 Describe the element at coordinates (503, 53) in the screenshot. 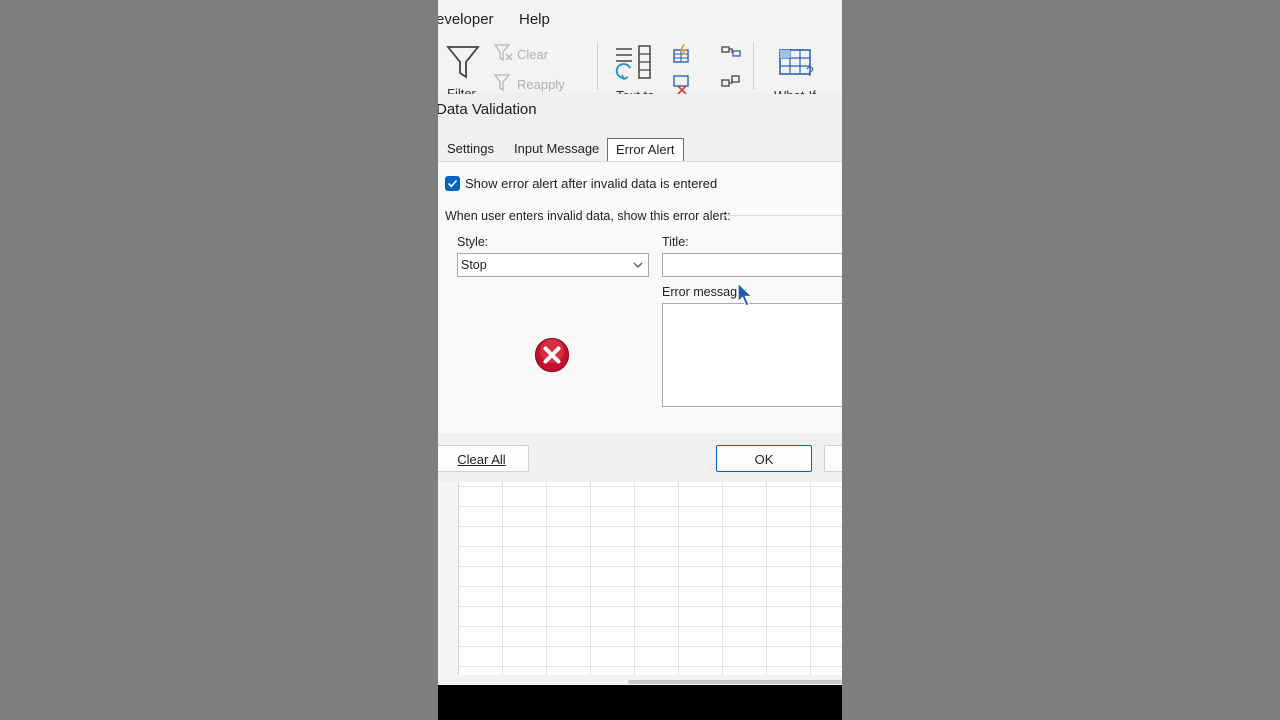

I see `clear-filter-icon` at that location.